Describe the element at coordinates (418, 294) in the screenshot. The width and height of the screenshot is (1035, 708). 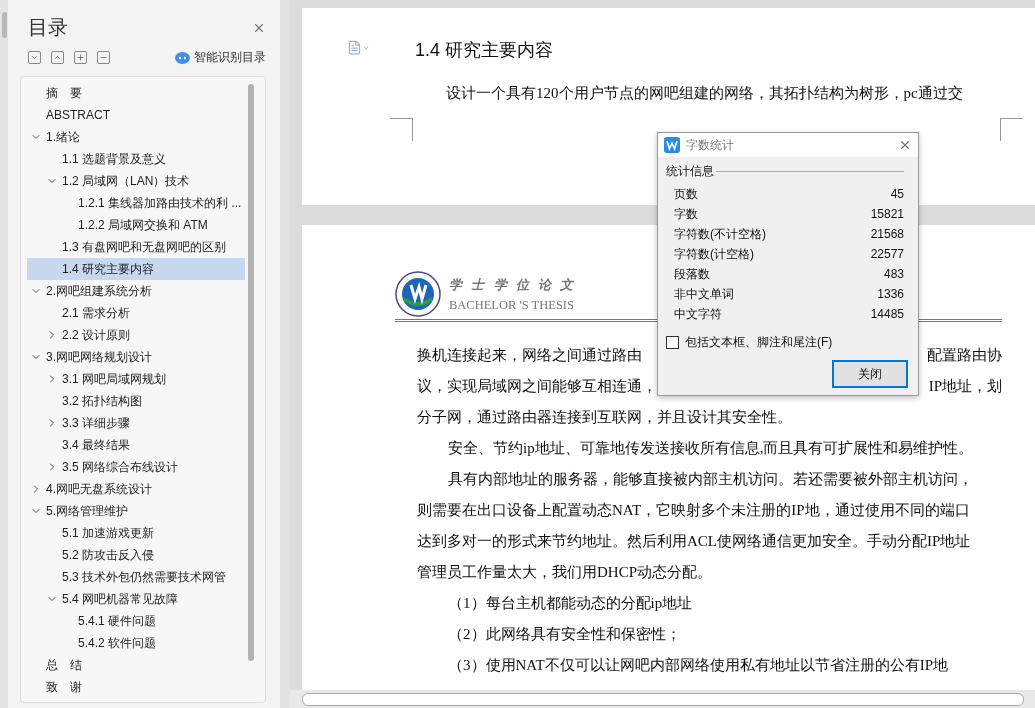
I see `university-logo-icon` at that location.